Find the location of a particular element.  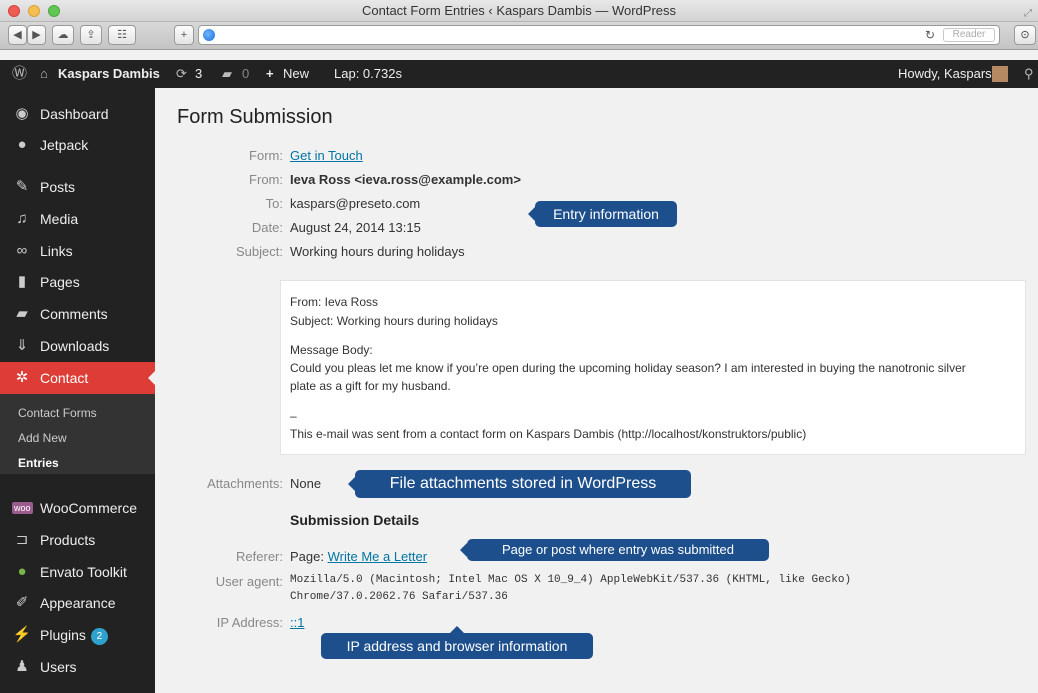

media-icon: ♫ is located at coordinates (22, 218).